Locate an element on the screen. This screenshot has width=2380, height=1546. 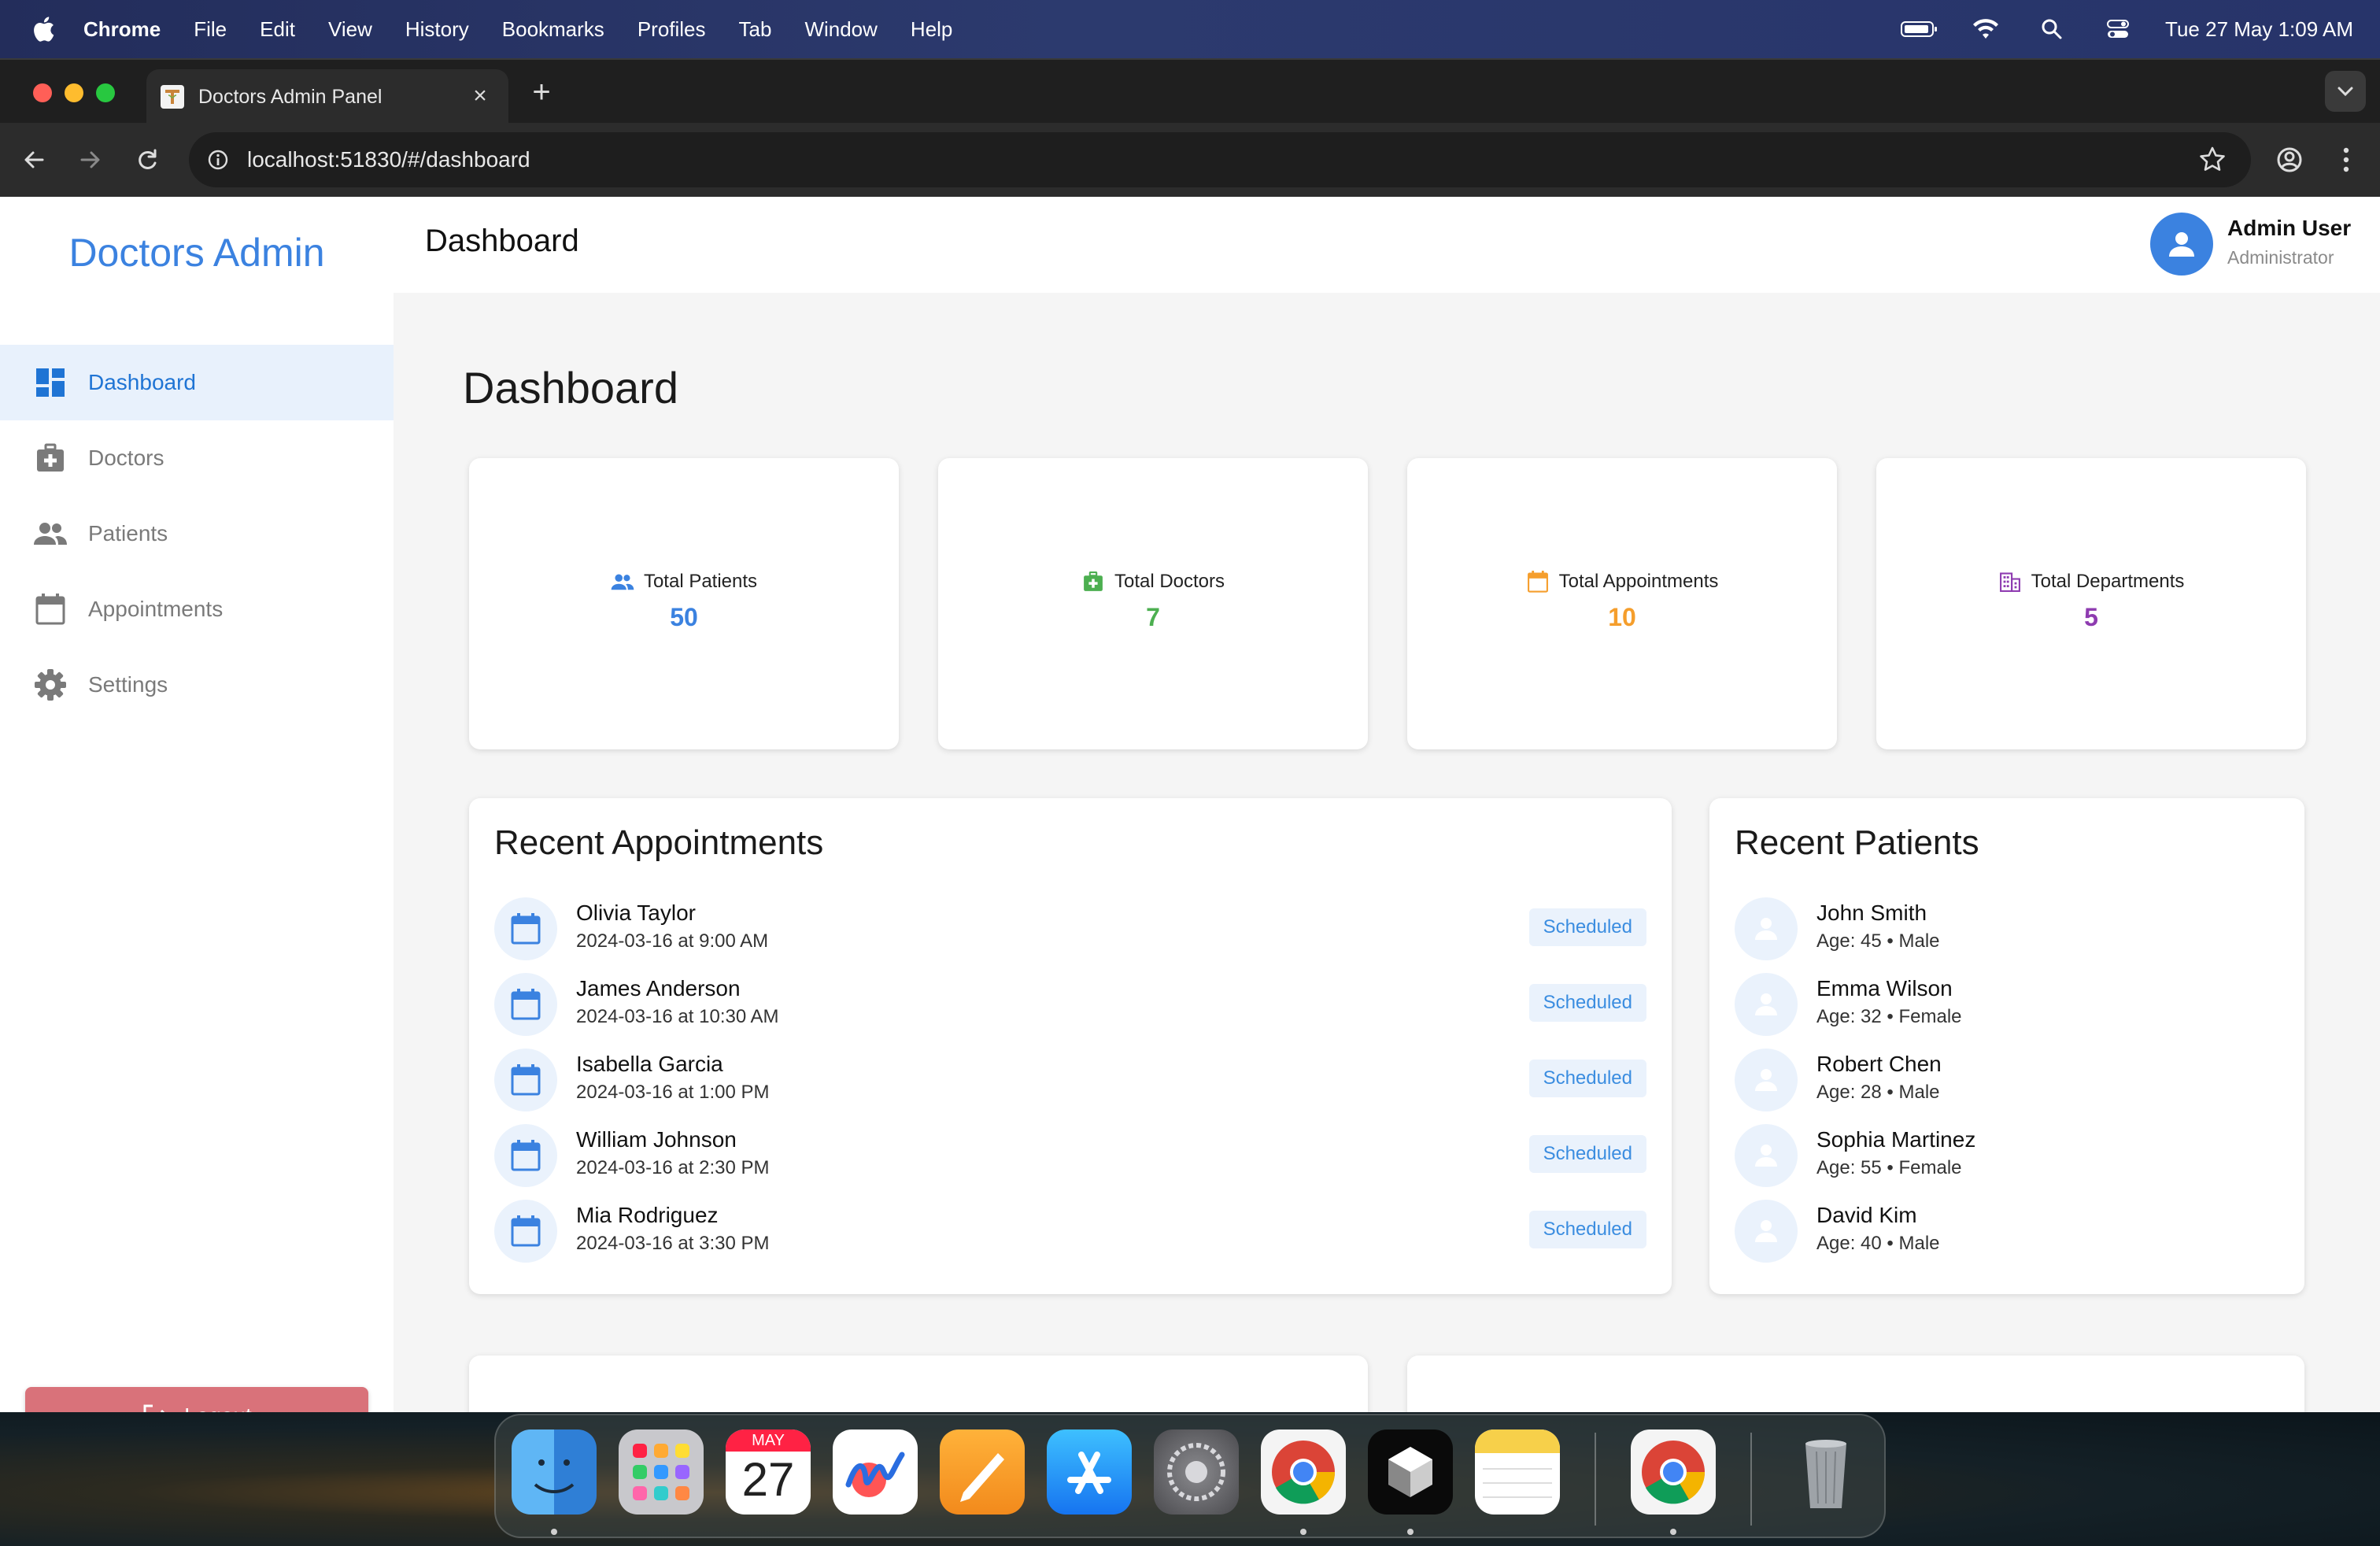
appointment-patient-name: Olivia Taylor is located at coordinates (636, 913).